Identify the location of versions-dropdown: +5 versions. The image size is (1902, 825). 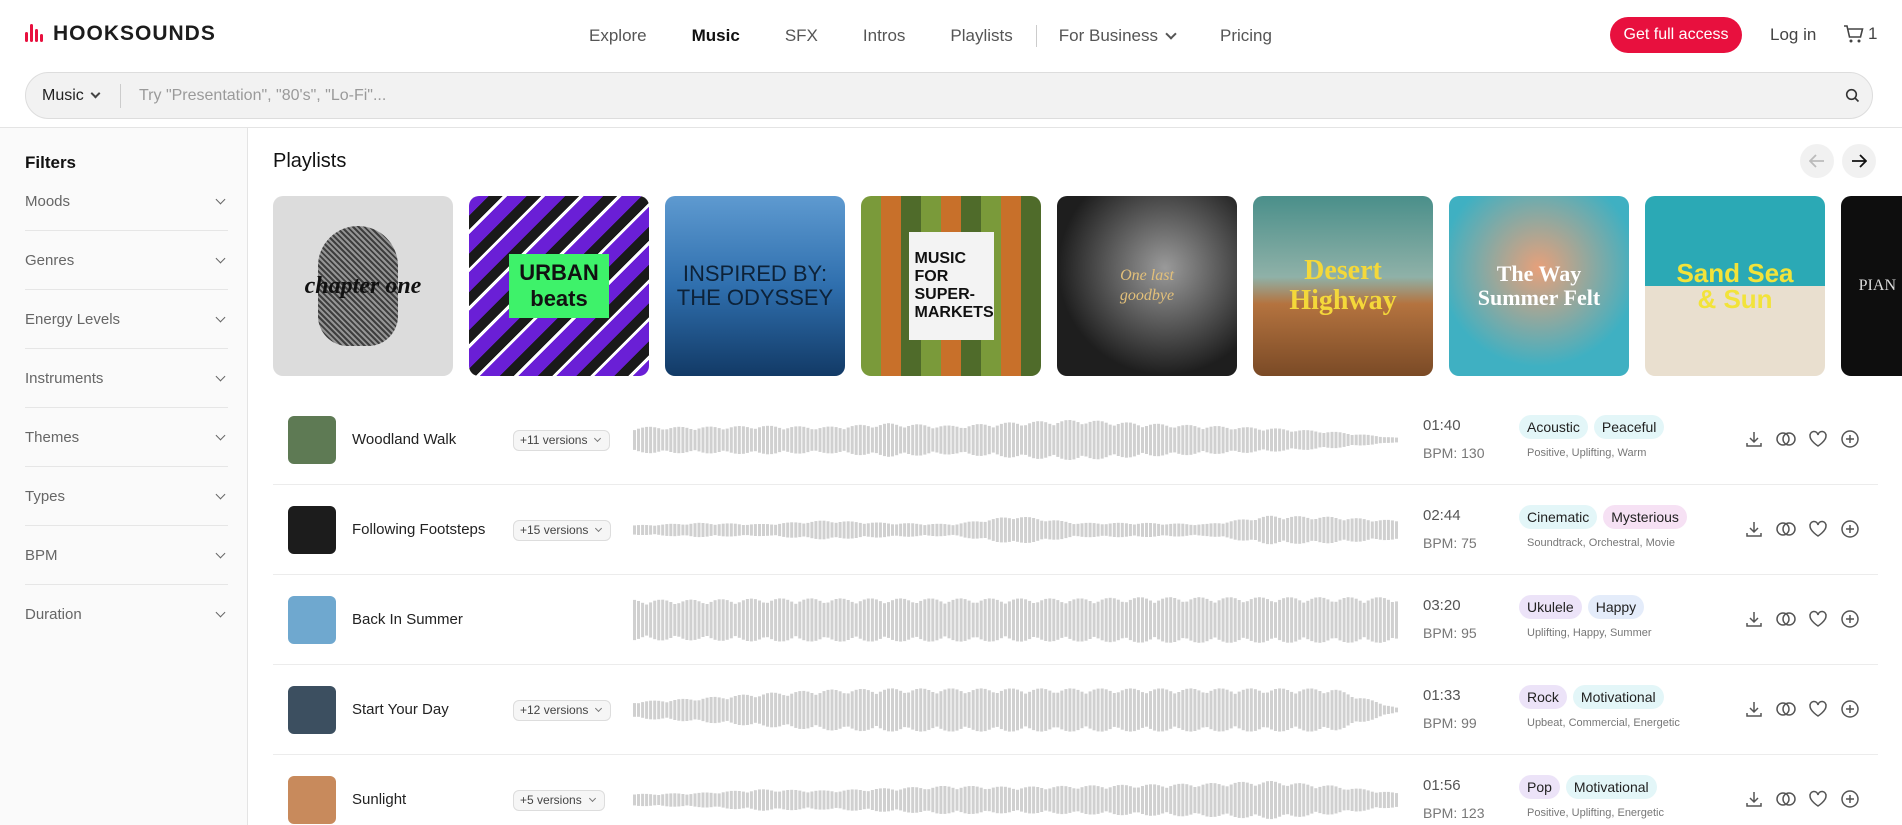
(559, 800).